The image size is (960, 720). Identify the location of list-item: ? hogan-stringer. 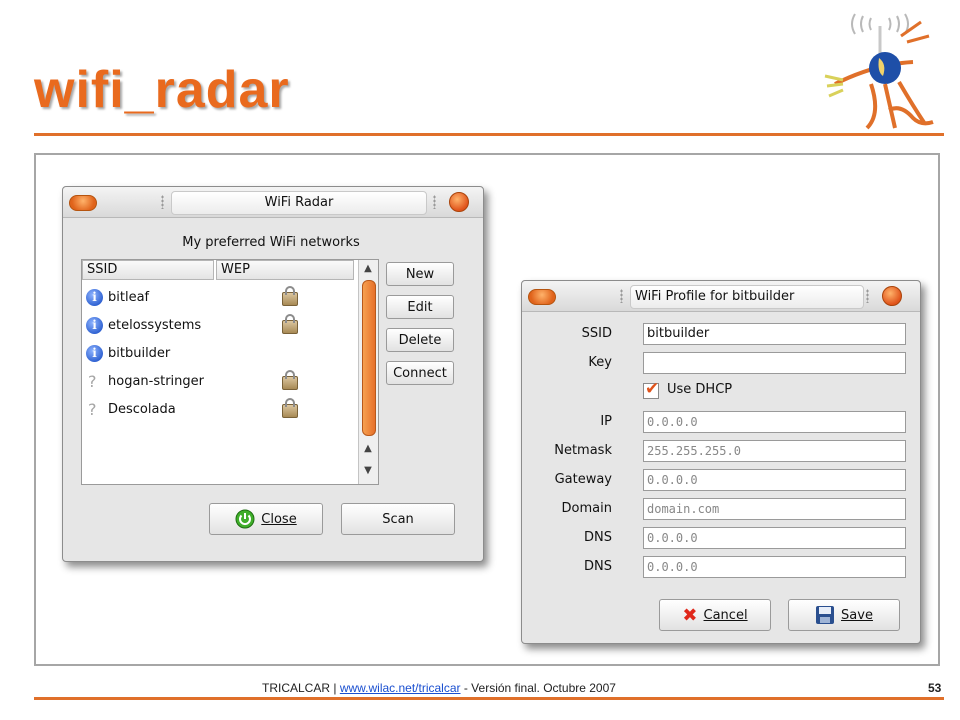
(221, 382).